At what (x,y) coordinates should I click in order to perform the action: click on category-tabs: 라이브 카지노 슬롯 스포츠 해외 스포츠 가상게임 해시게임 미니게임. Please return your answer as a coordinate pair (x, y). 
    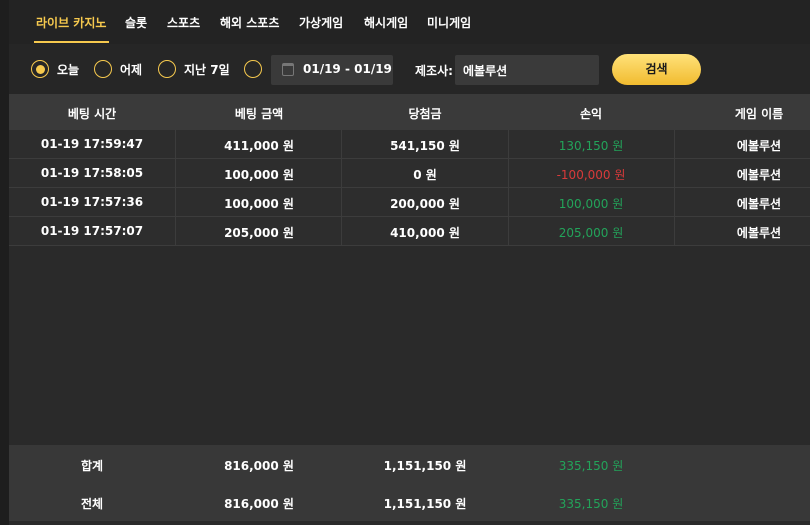
    Looking at the image, I should click on (409, 22).